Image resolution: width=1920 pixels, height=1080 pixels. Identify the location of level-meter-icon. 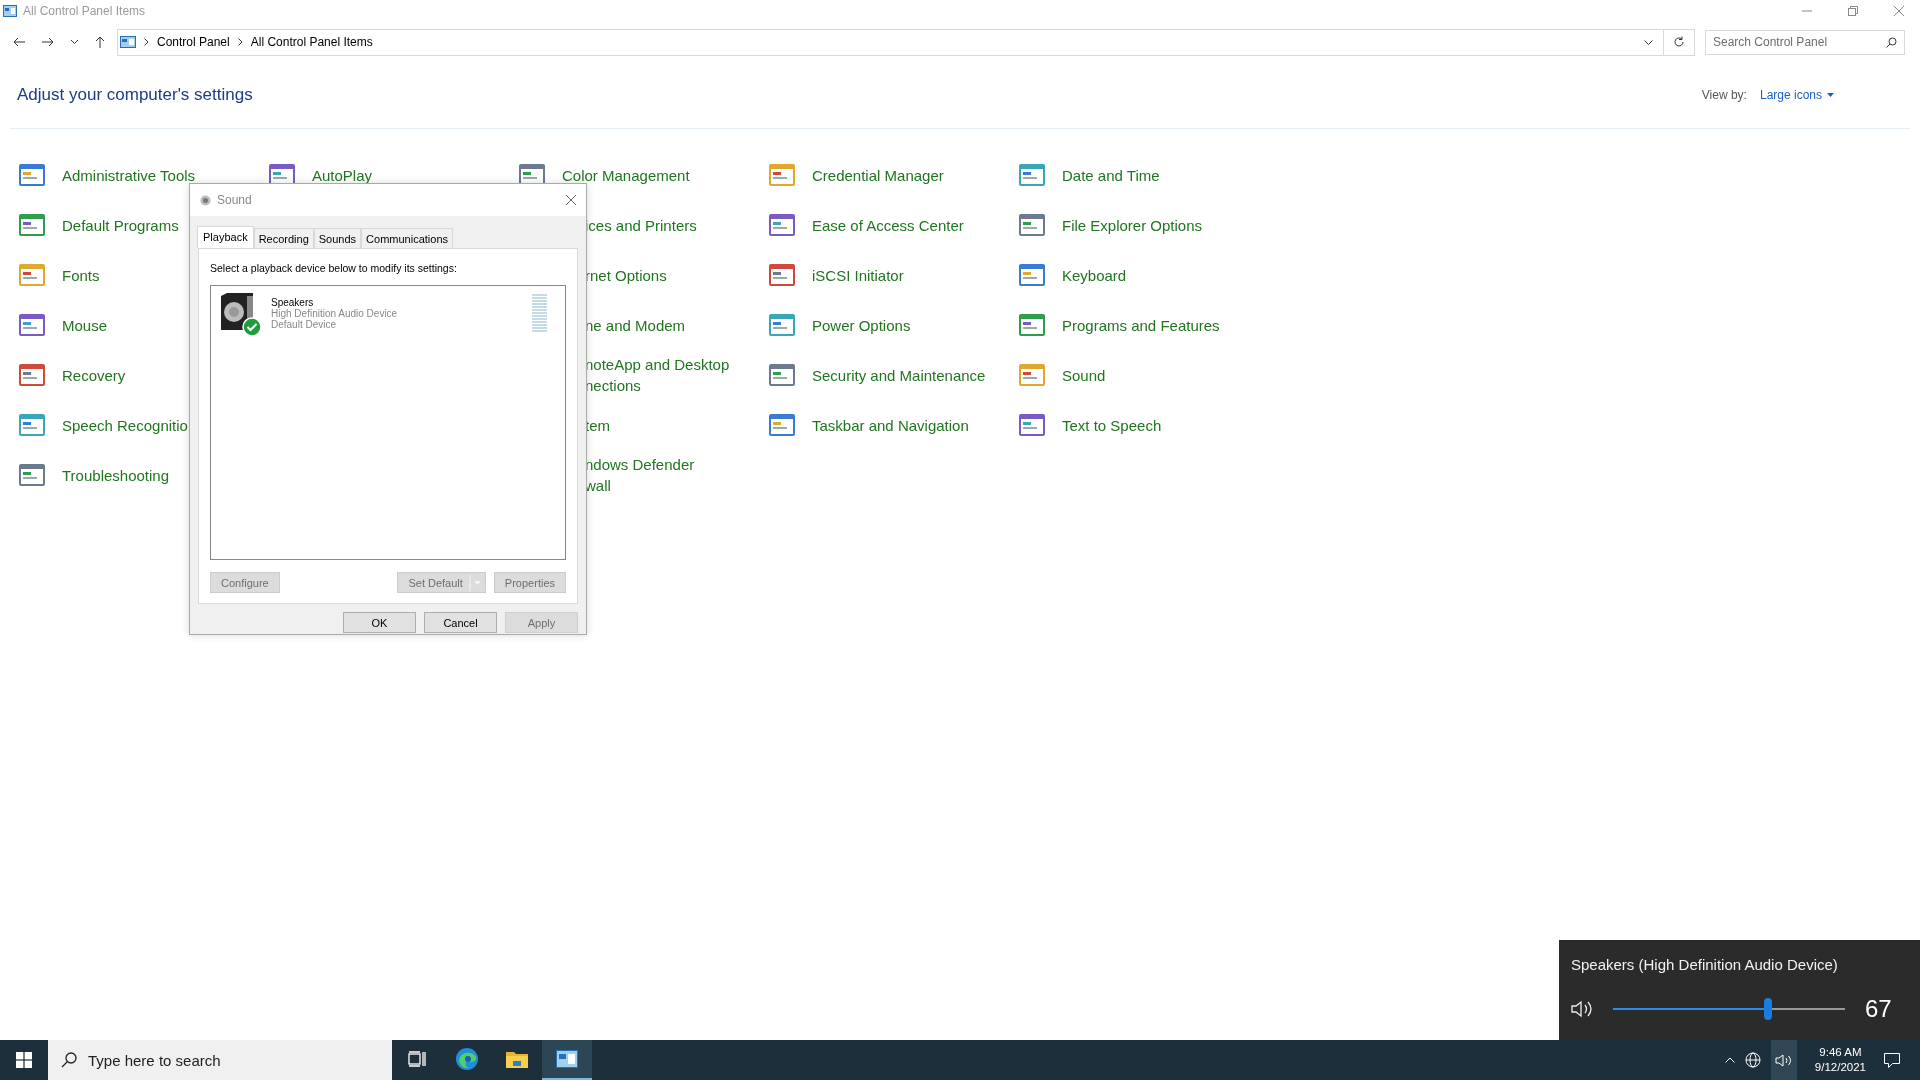
(539, 314).